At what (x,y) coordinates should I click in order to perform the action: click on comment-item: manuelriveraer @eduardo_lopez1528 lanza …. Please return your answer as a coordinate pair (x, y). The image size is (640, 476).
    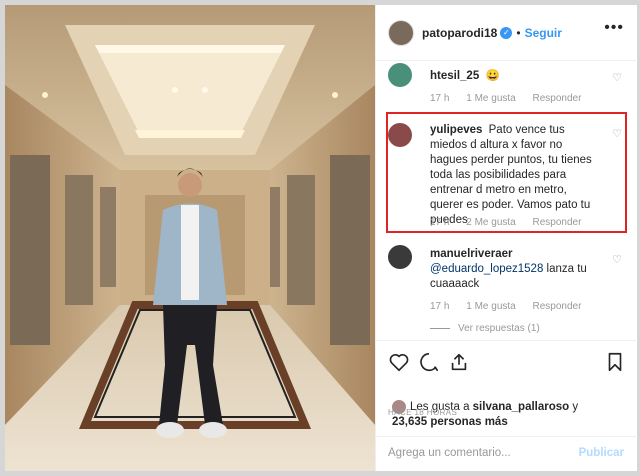
    Looking at the image, I should click on (508, 285).